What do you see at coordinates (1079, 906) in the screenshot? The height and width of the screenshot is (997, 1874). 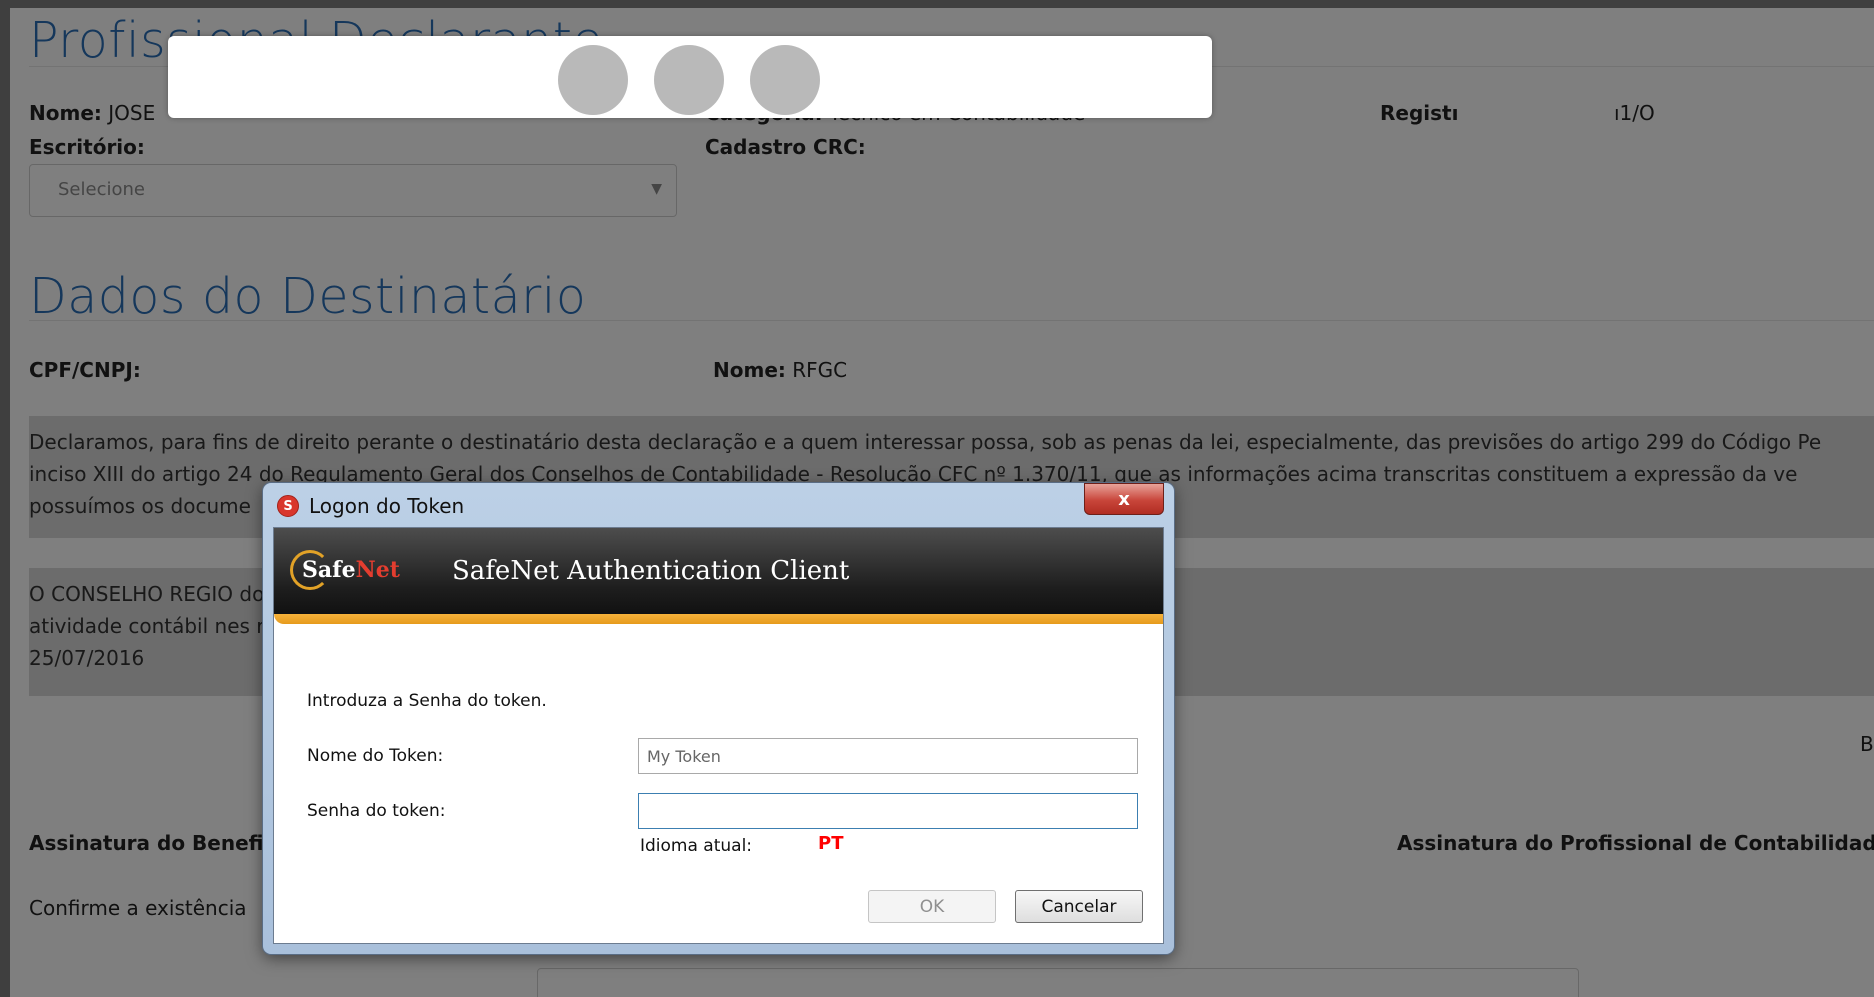 I see `cancel-button: Cancelar` at bounding box center [1079, 906].